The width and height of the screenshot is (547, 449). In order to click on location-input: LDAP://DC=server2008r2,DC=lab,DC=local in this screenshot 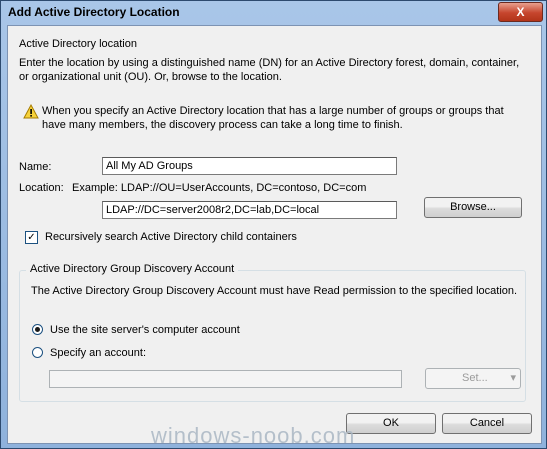, I will do `click(249, 210)`.